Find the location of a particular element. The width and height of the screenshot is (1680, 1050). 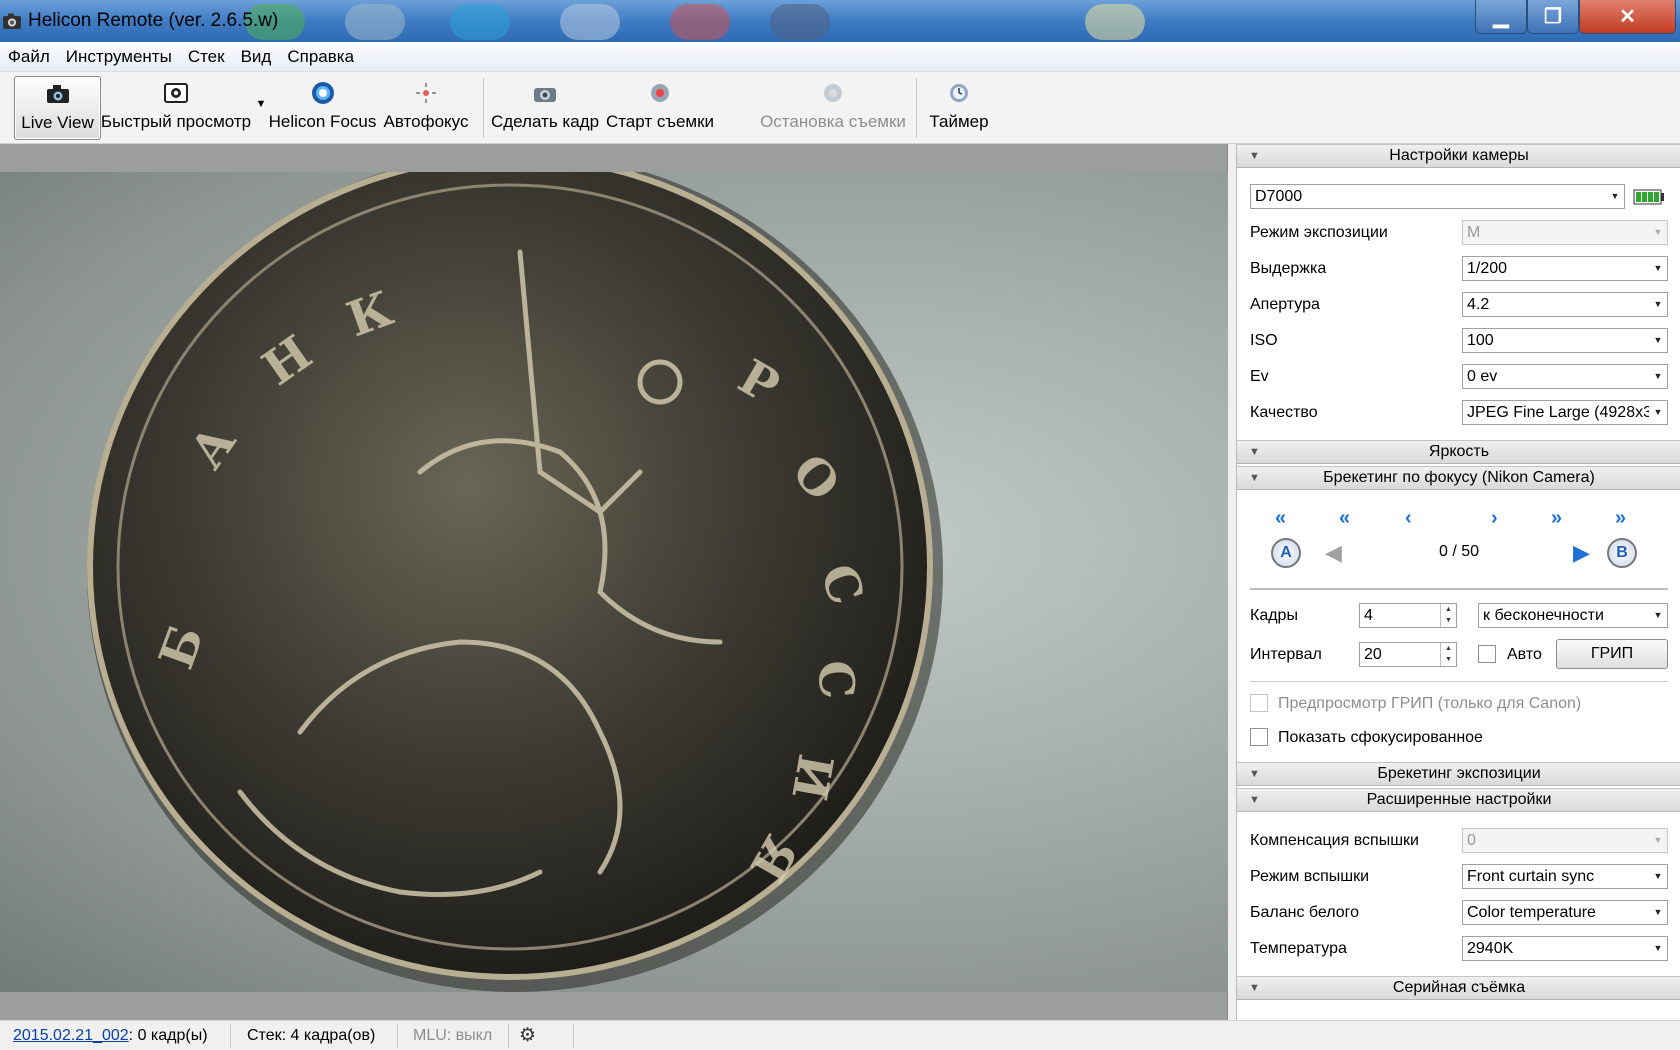

autofocus-button: Автофокус is located at coordinates (426, 108).